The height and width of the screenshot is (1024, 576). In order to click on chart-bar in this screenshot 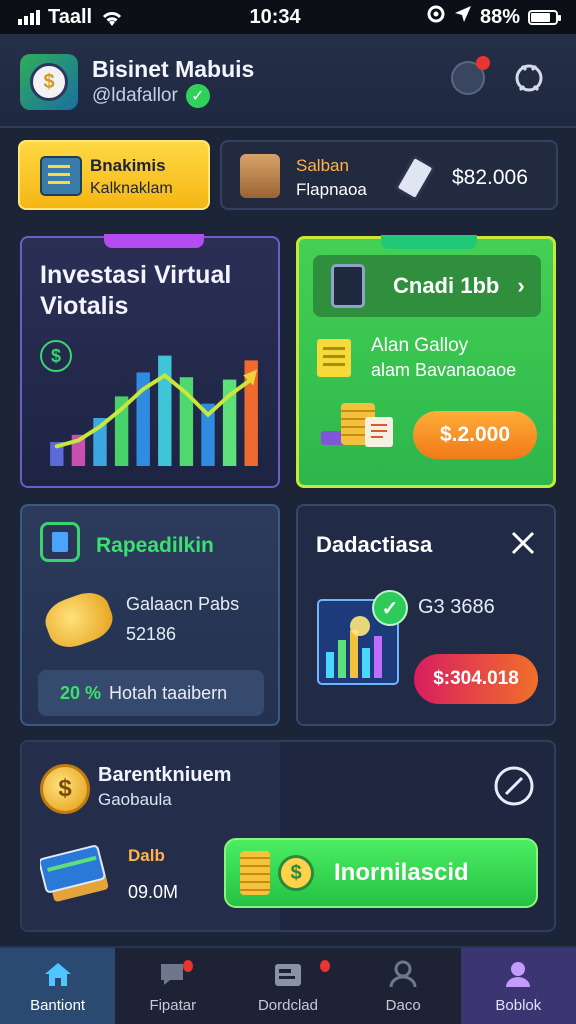, I will do `click(165, 410)`.